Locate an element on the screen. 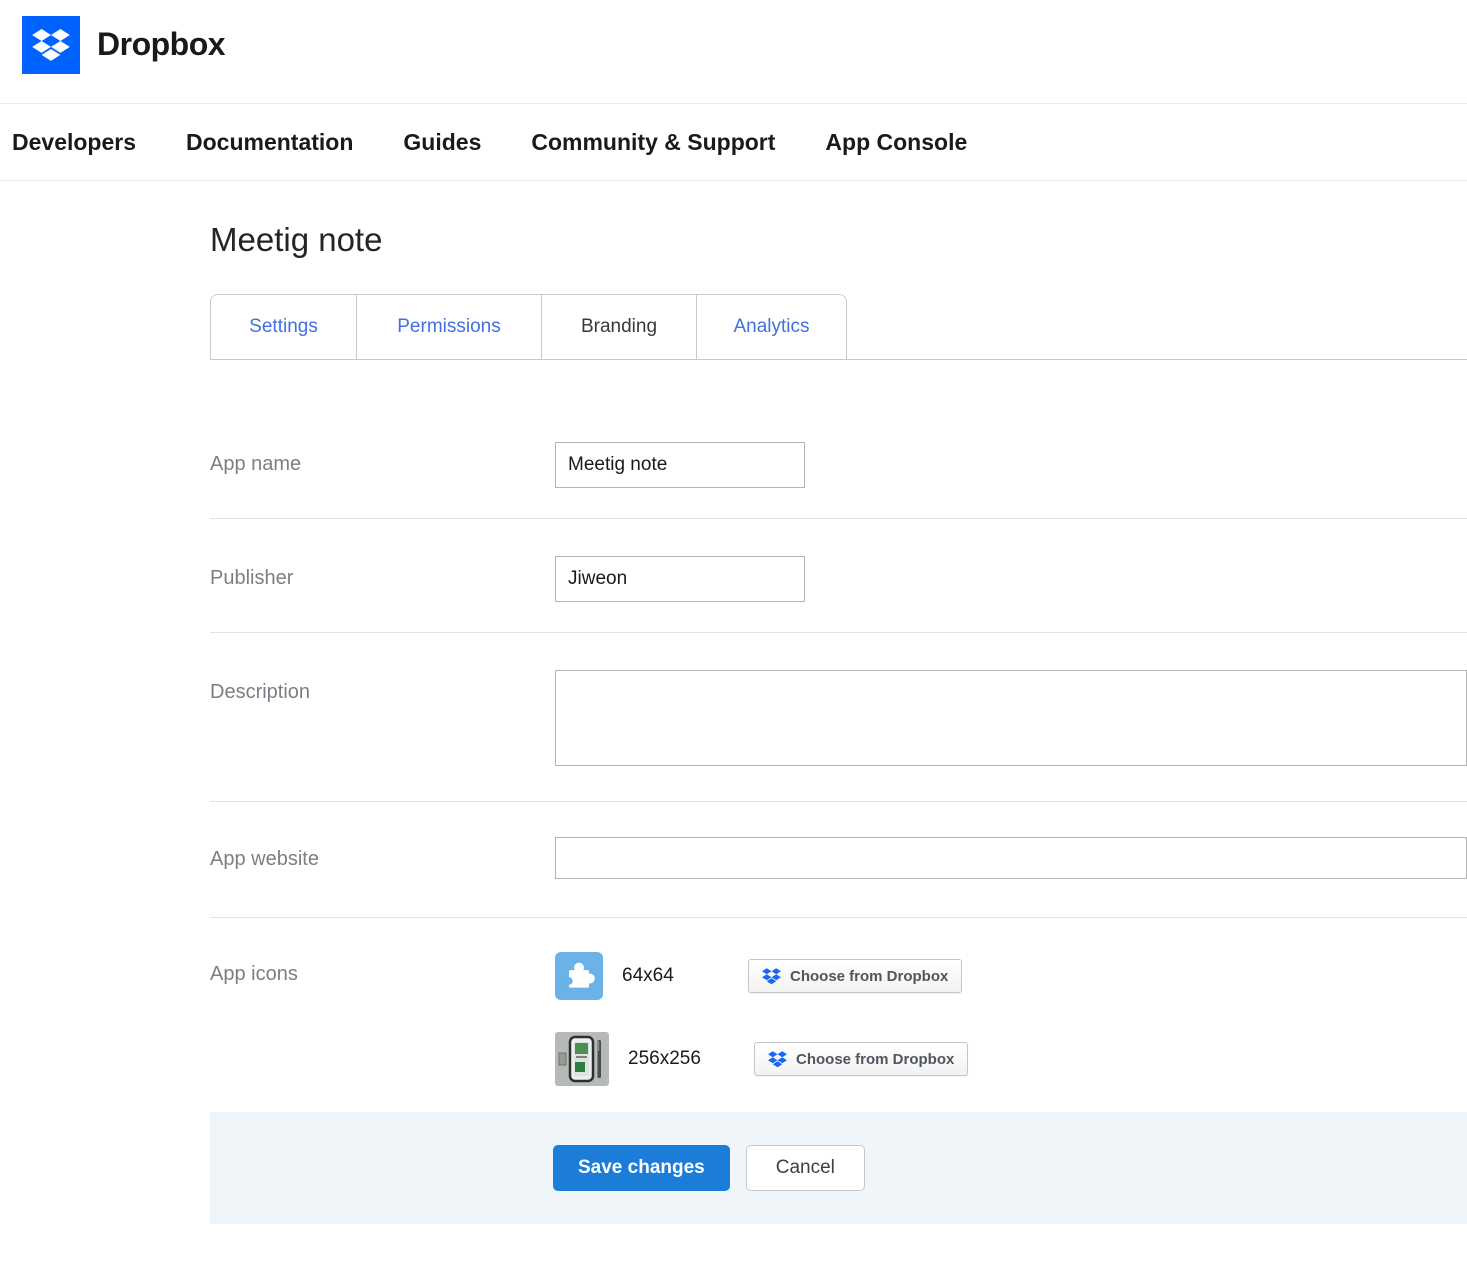 This screenshot has width=1467, height=1275. nav-item-guides: Guides is located at coordinates (442, 142).